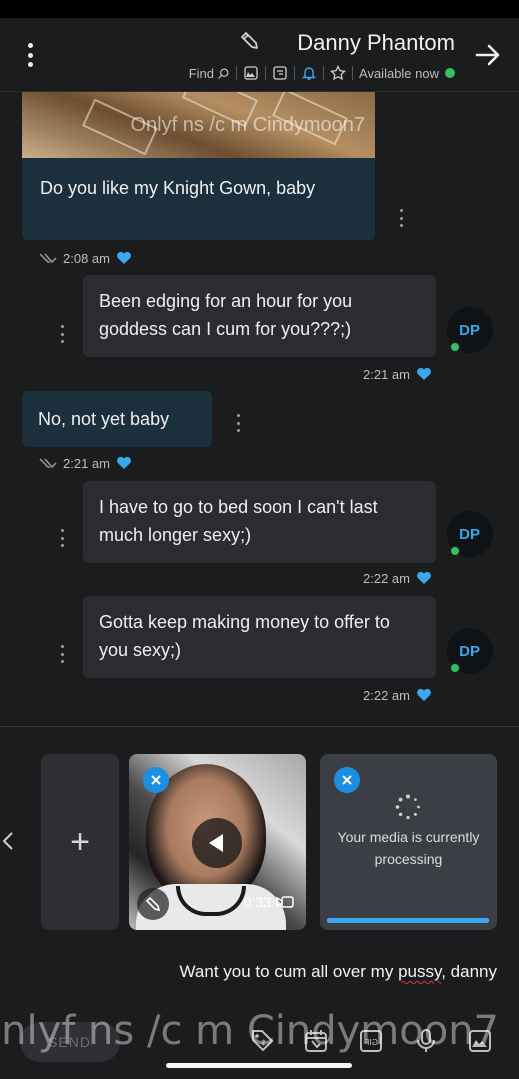 The height and width of the screenshot is (1079, 519). I want to click on play-icon, so click(216, 843).